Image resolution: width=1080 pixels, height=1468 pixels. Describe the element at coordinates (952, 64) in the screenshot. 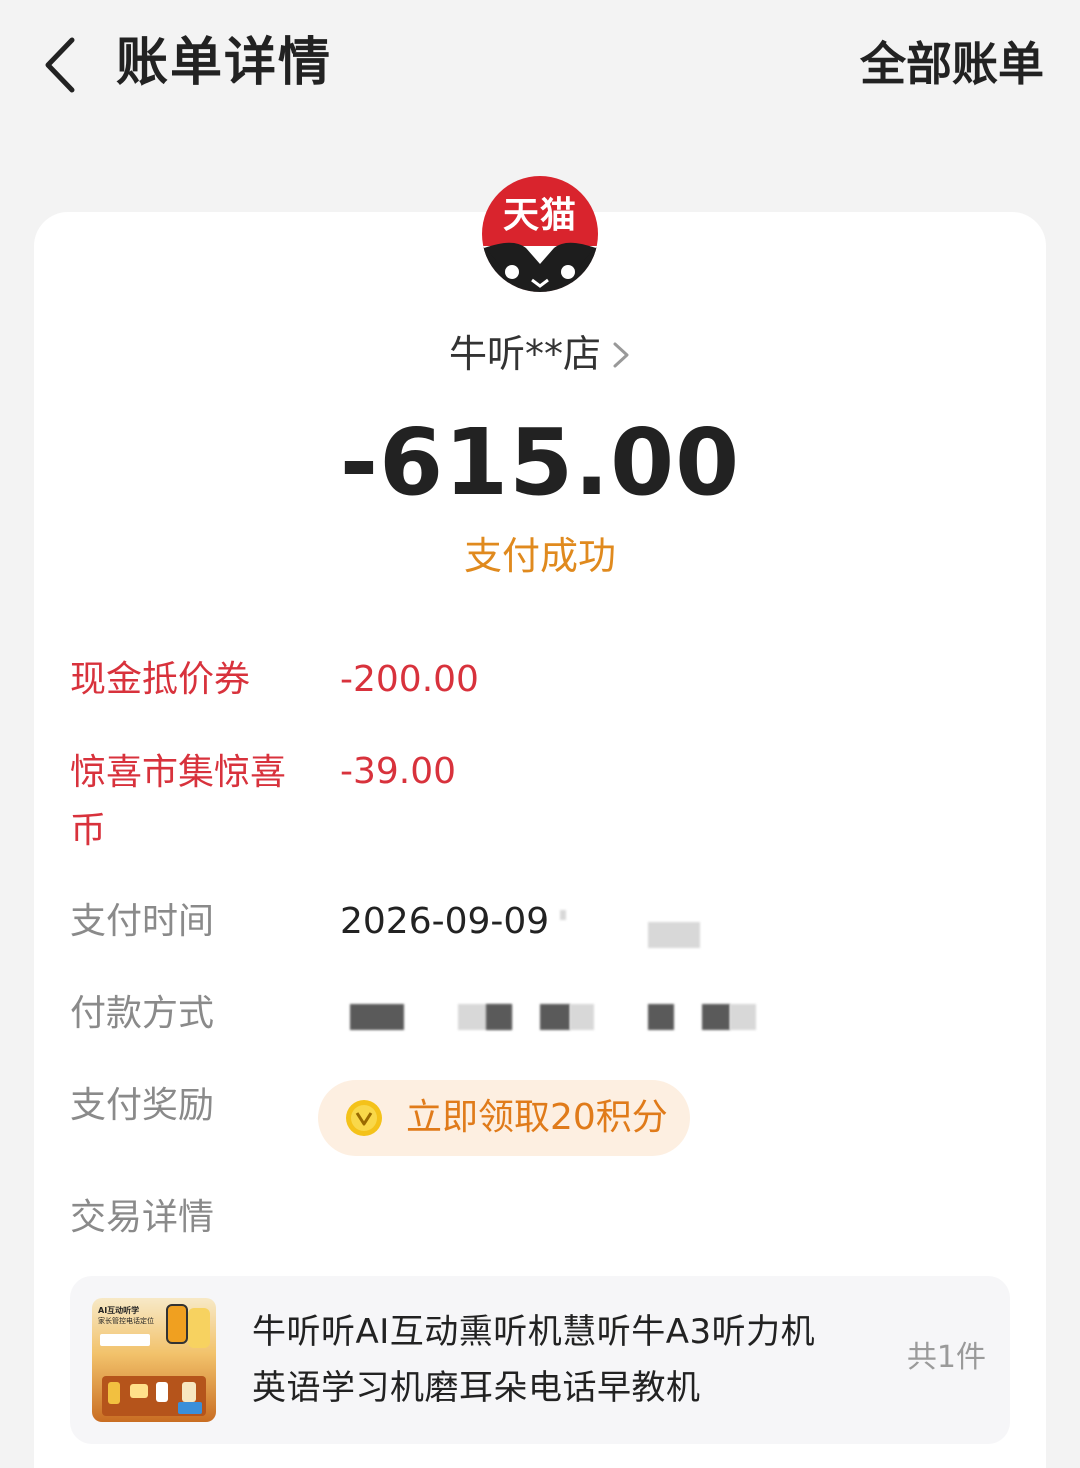

I see `all-bills-link: 全部账单` at that location.